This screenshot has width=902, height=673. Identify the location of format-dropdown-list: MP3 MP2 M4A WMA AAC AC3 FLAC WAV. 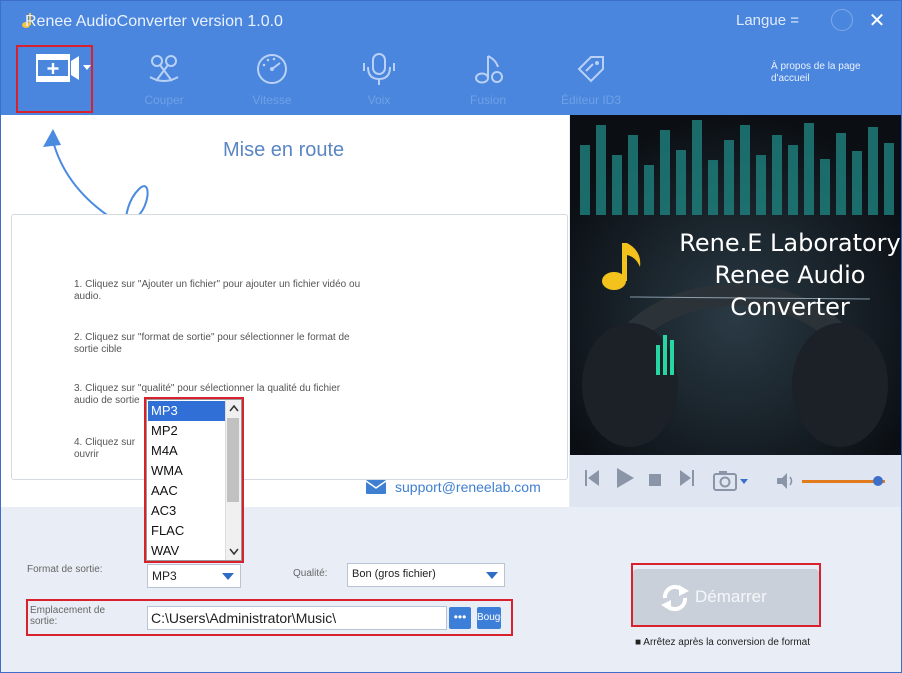
(194, 480).